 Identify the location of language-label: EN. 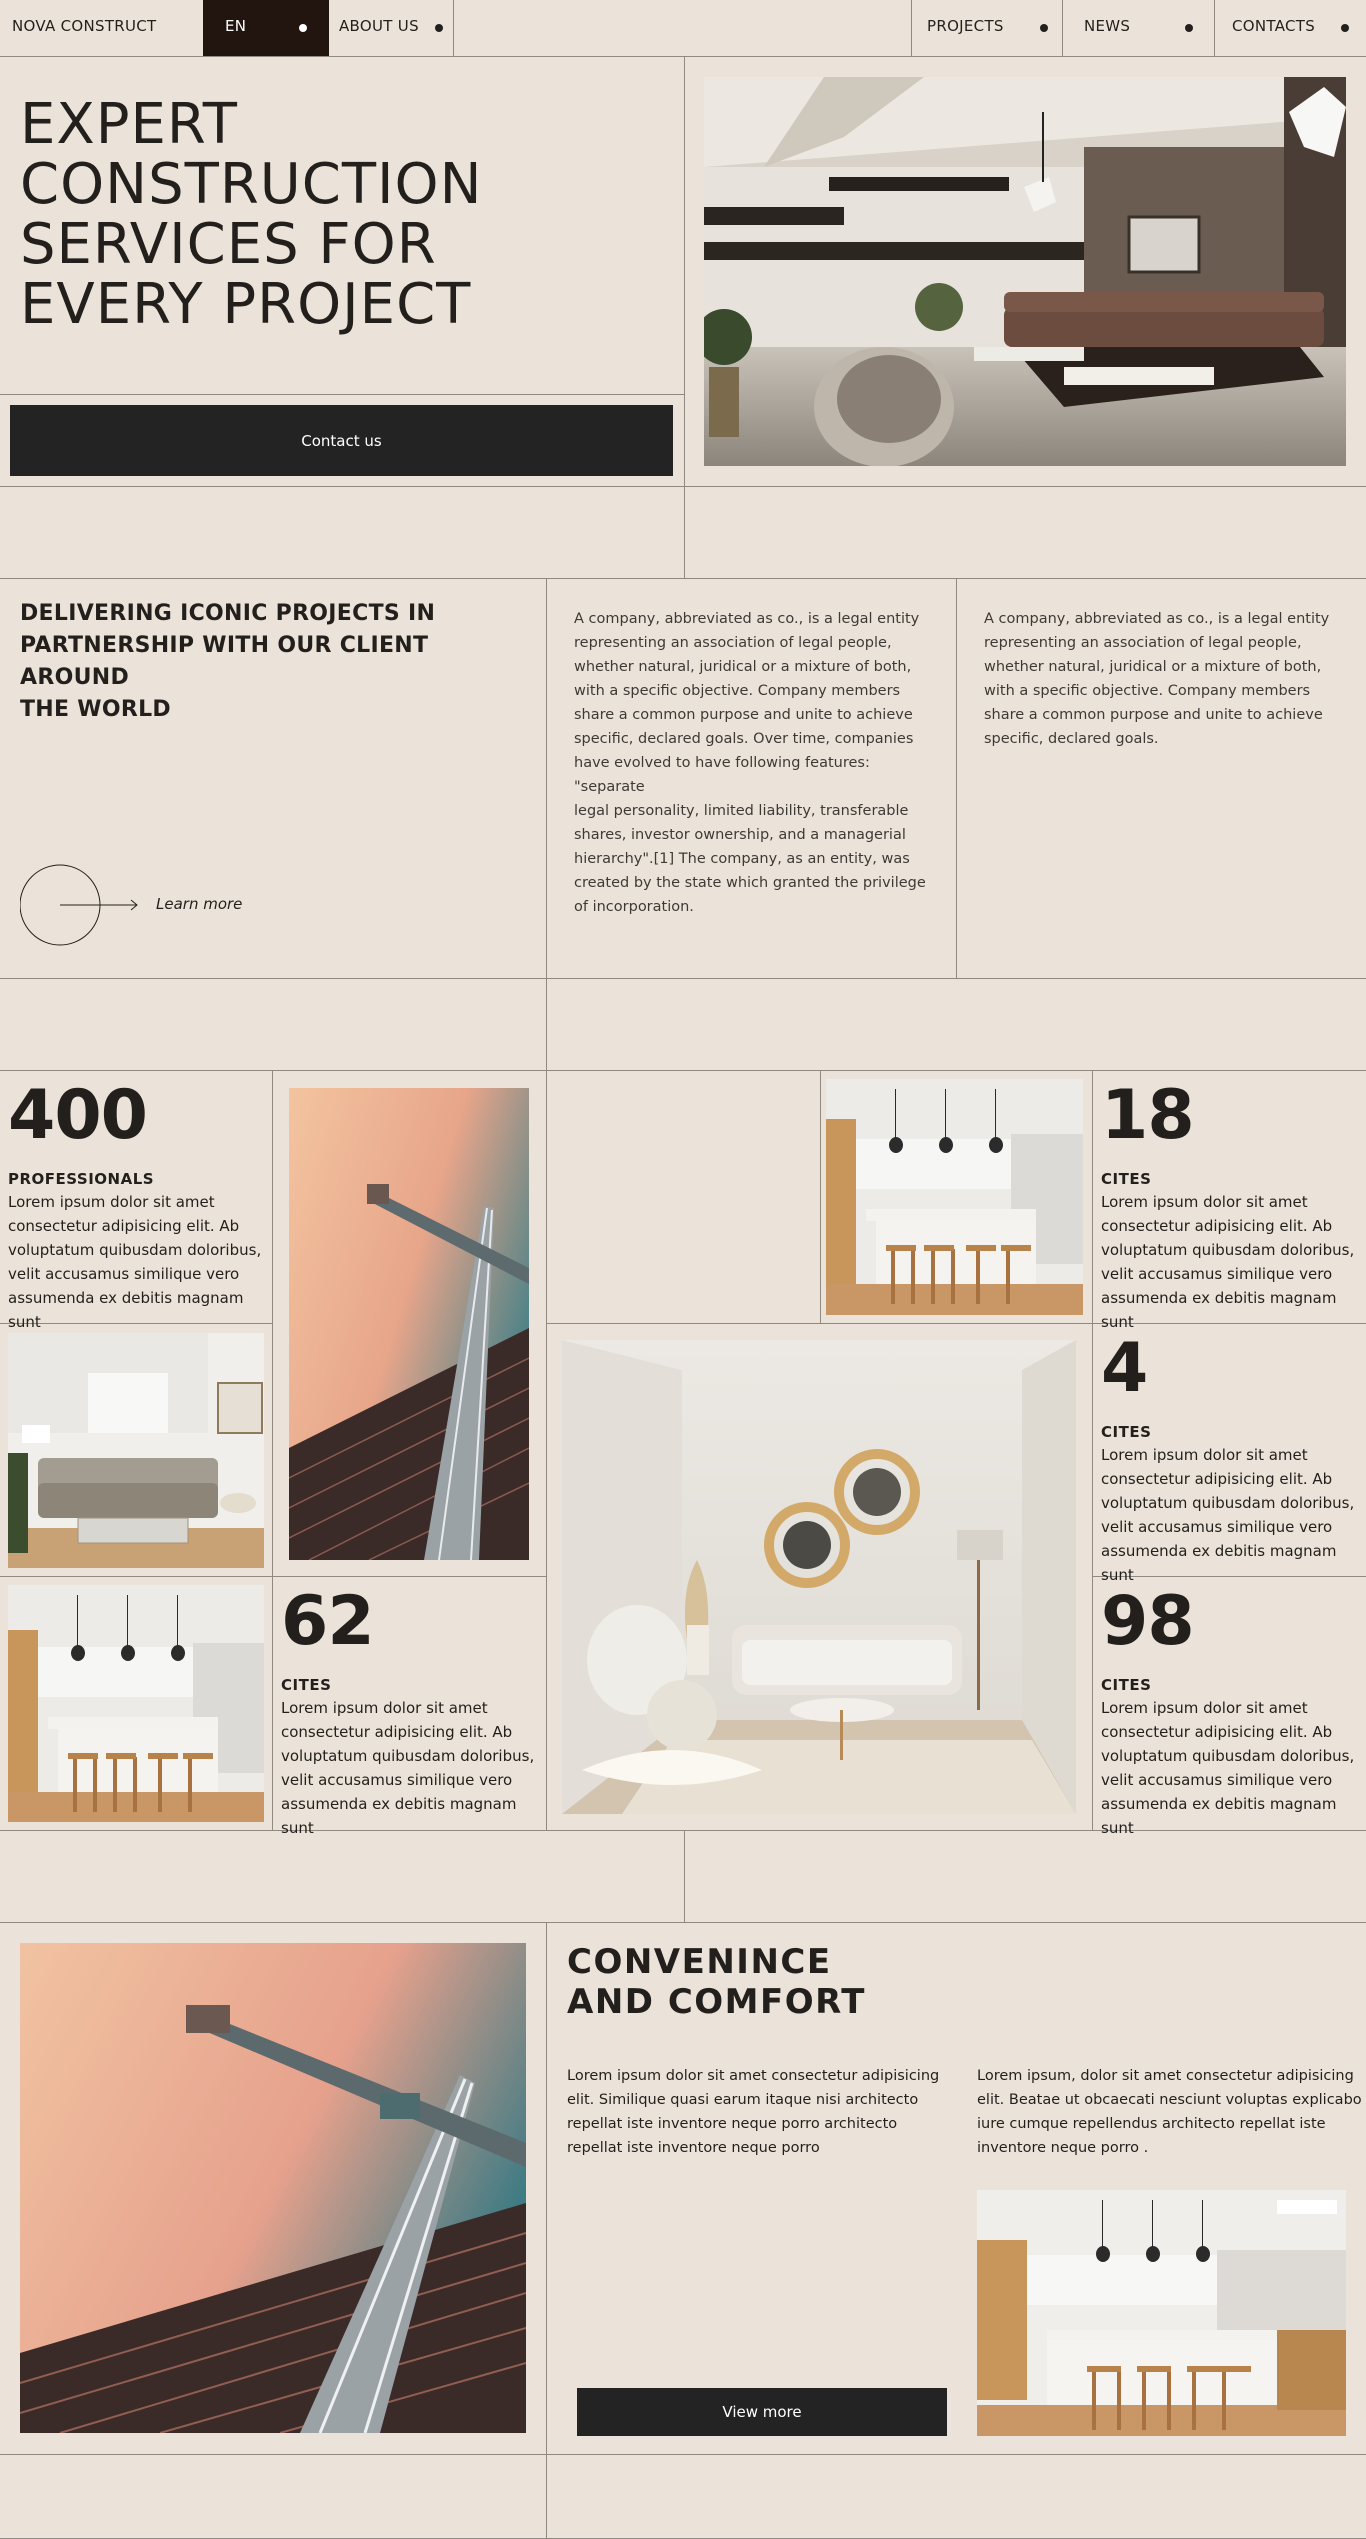
(236, 26).